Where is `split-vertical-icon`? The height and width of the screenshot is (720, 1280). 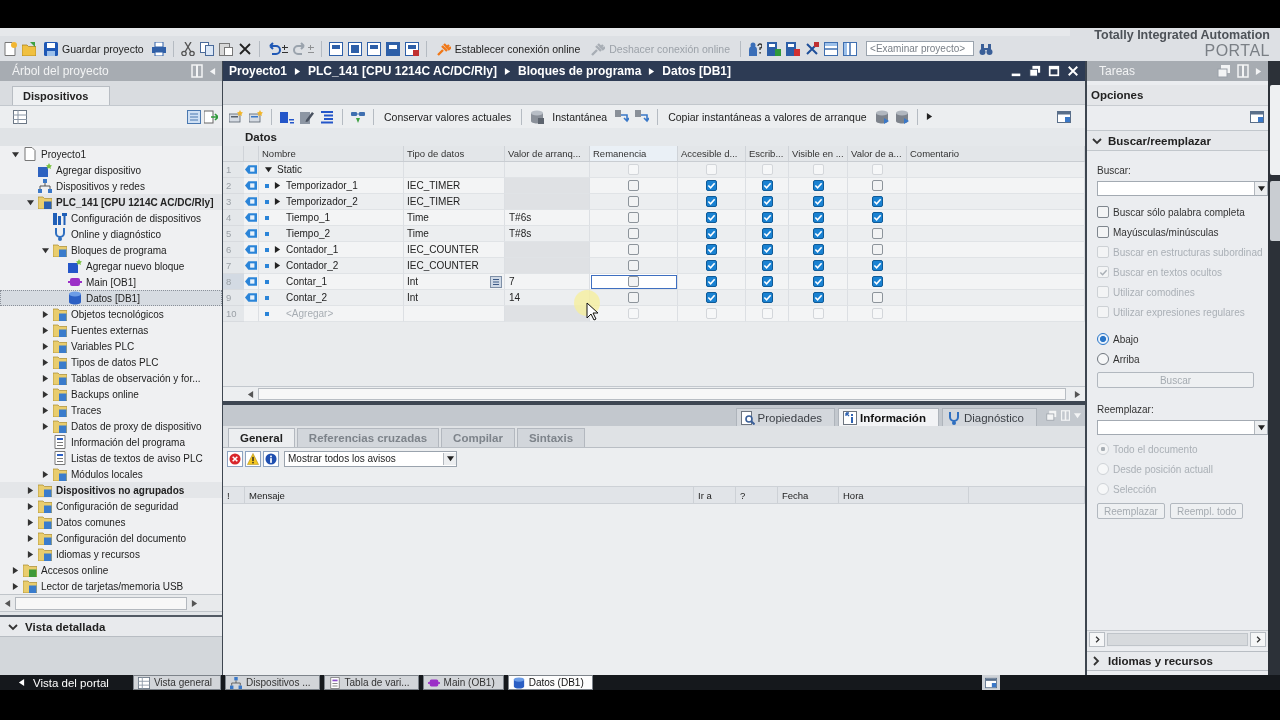
split-vertical-icon is located at coordinates (850, 48).